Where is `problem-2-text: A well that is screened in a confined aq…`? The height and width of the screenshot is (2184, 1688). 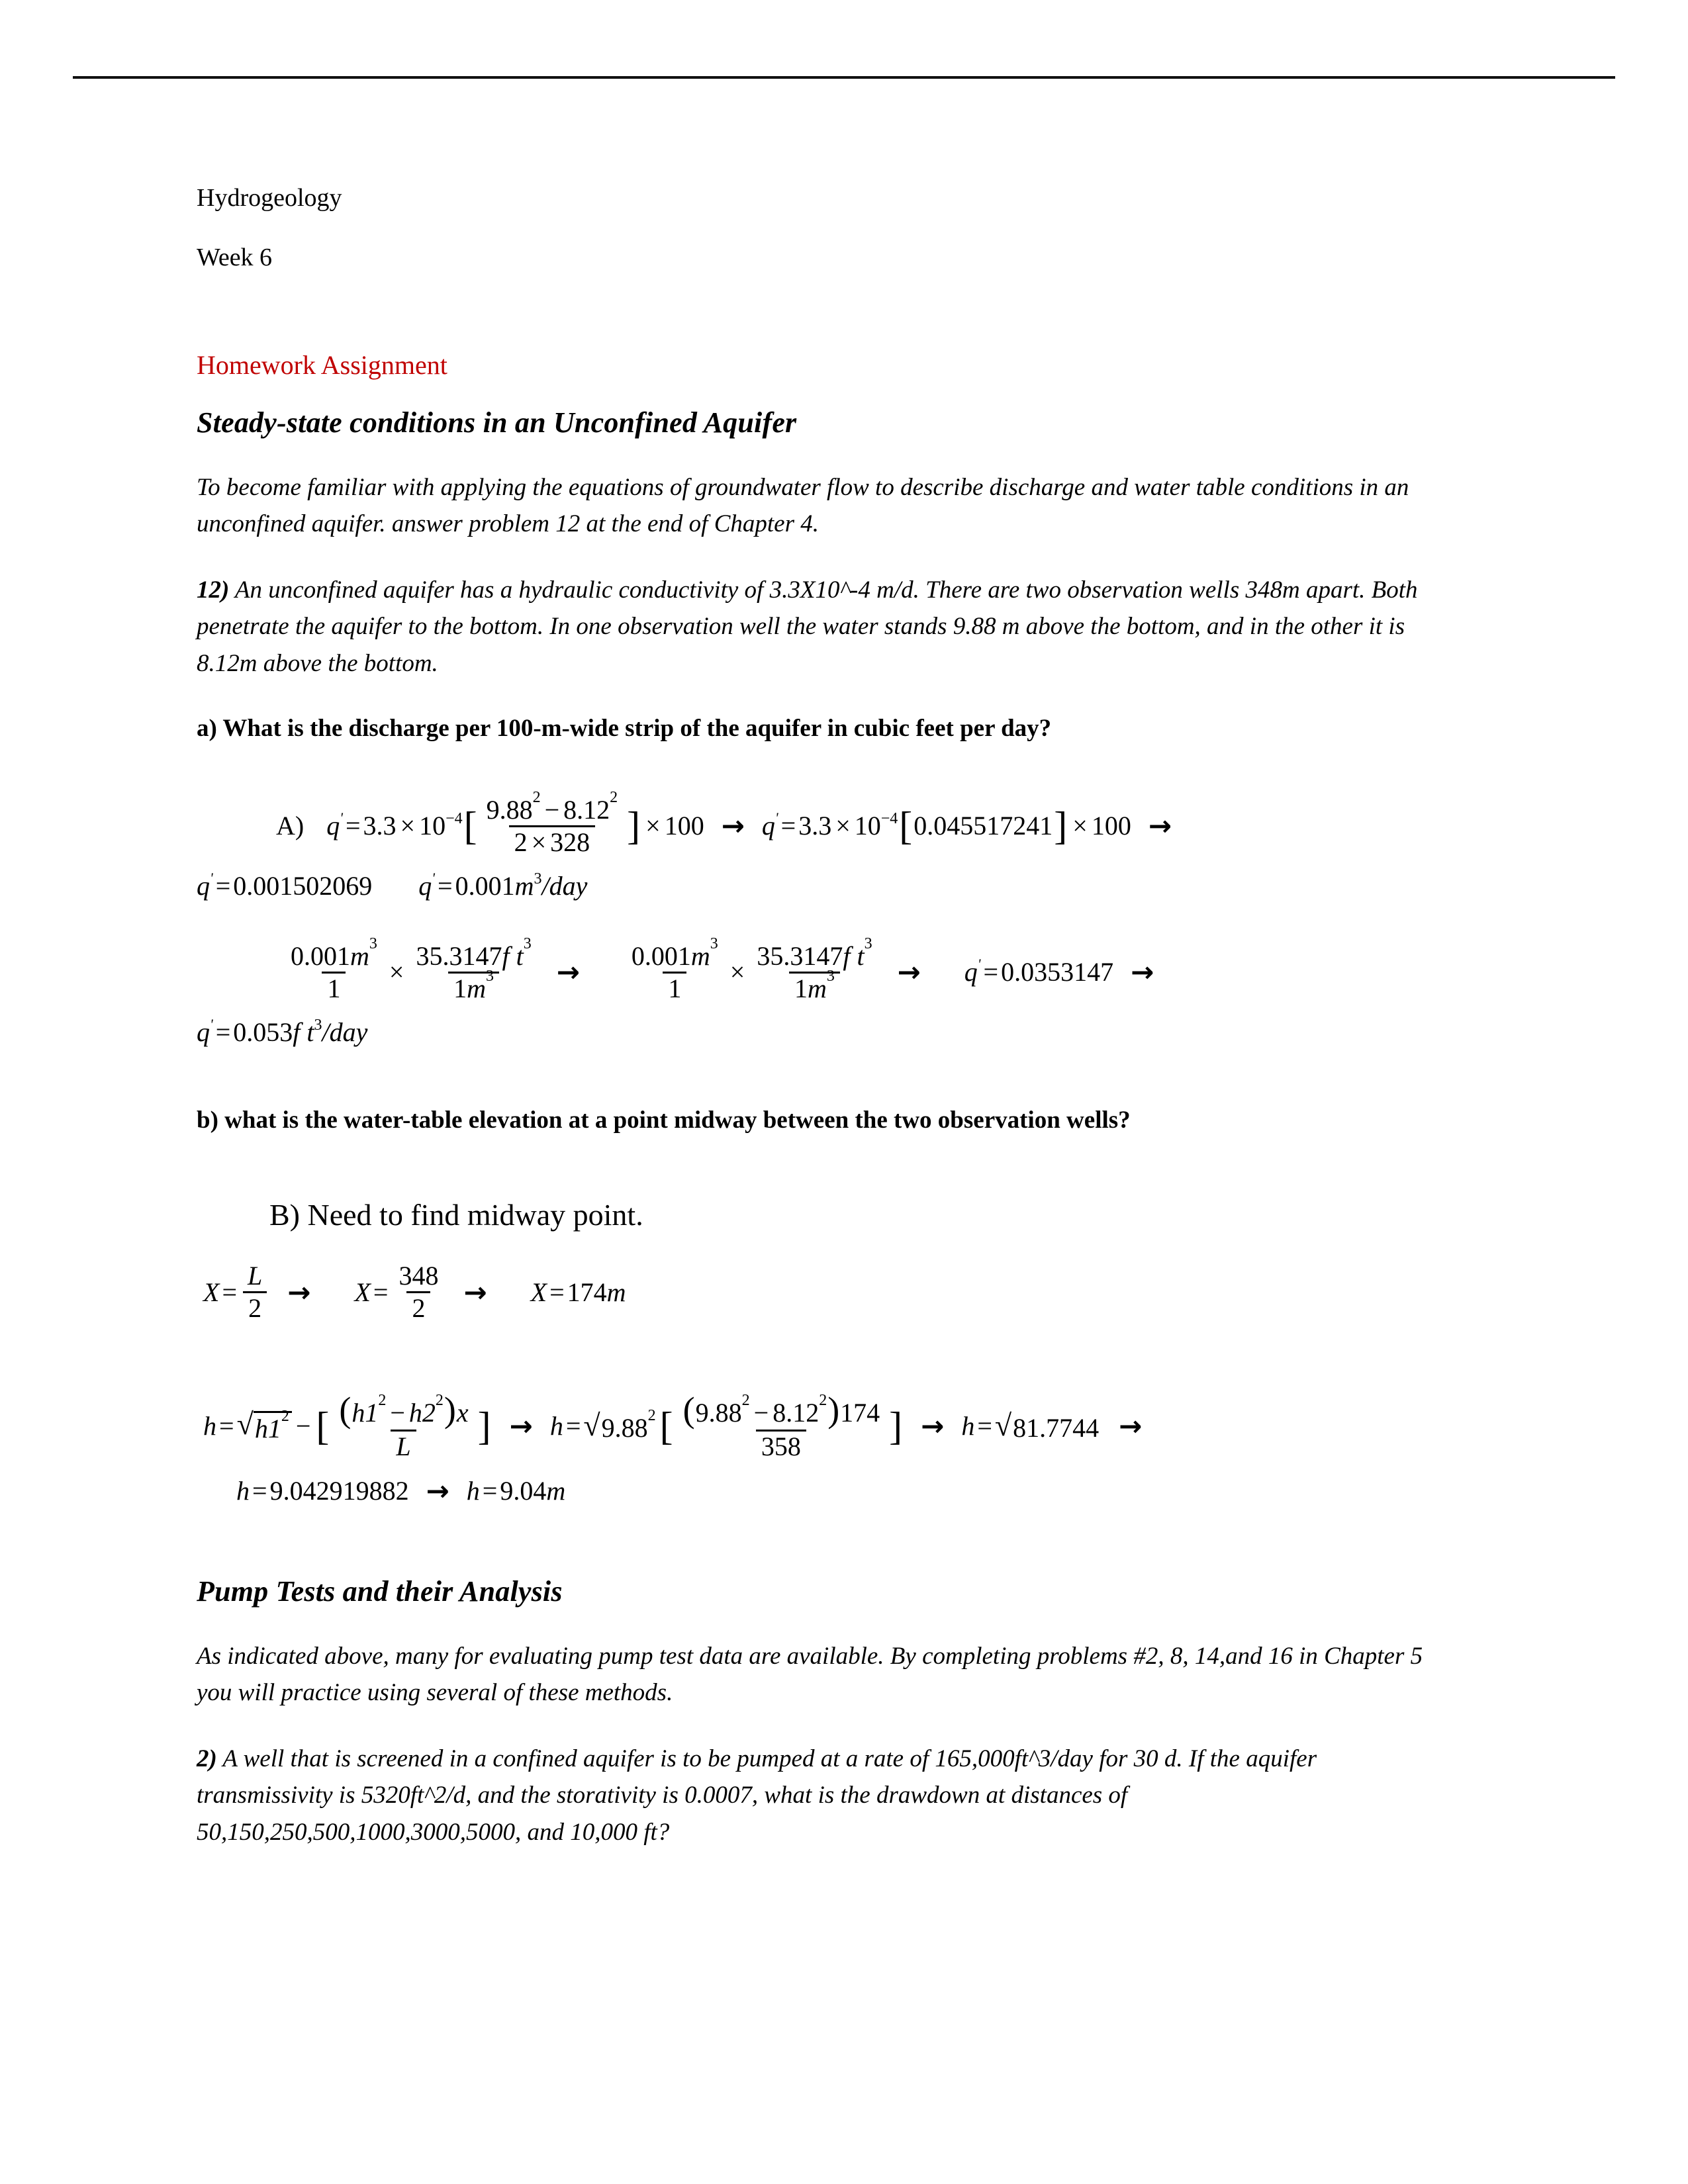
problem-2-text: A well that is screened in a confined aq… is located at coordinates (757, 1795).